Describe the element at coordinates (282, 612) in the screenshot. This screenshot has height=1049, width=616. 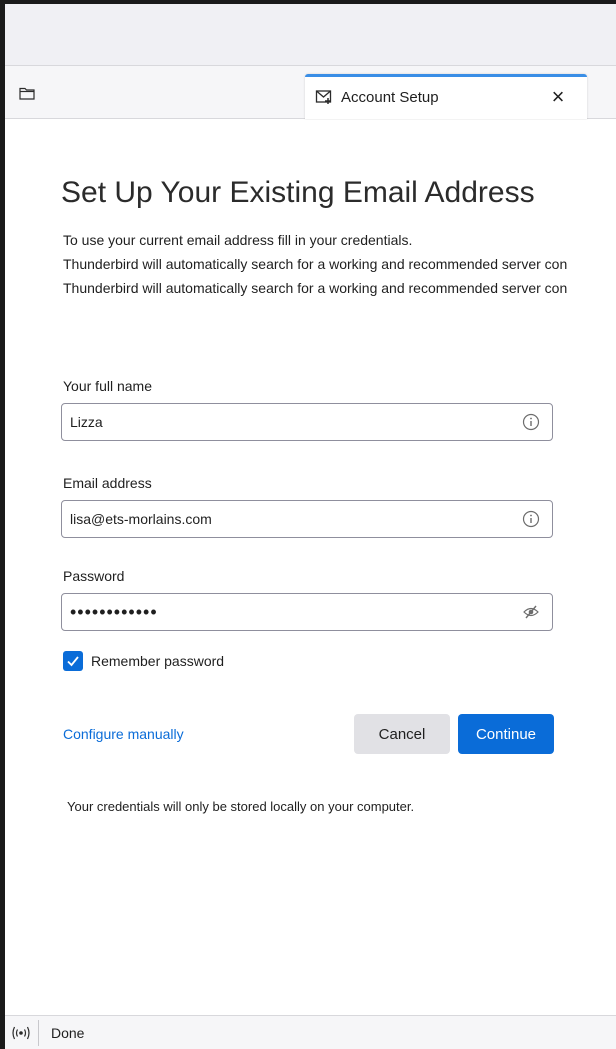
I see `password-input` at that location.